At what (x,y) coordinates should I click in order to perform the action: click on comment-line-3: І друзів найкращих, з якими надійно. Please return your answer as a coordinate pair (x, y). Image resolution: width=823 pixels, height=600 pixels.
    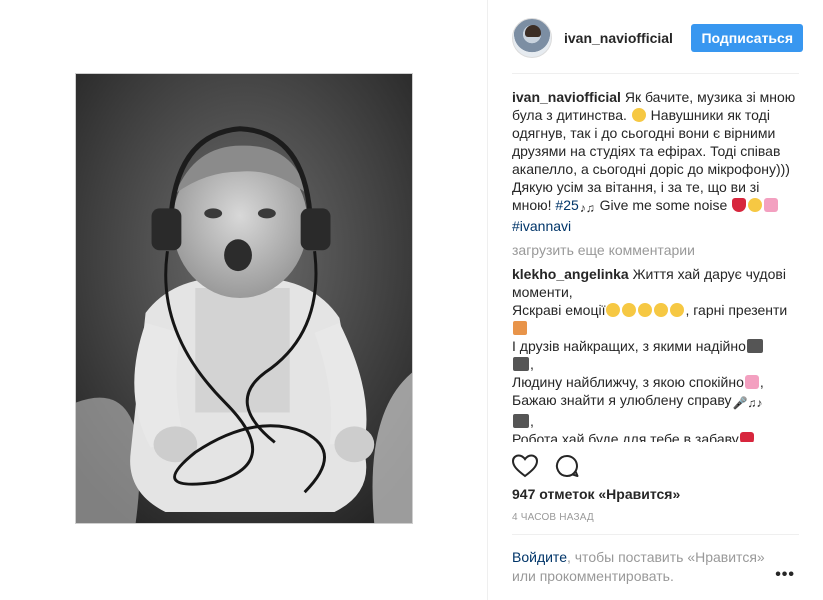
    Looking at the image, I should click on (629, 346).